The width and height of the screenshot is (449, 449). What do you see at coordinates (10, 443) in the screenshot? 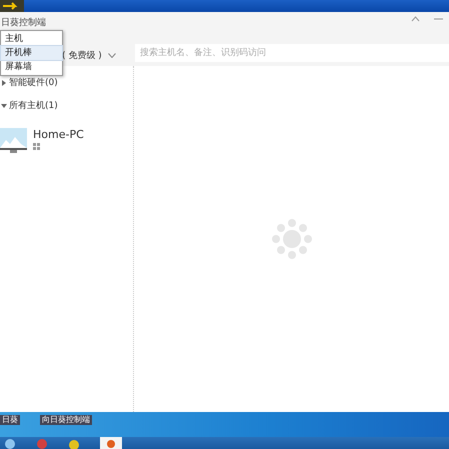
I see `start-icon` at bounding box center [10, 443].